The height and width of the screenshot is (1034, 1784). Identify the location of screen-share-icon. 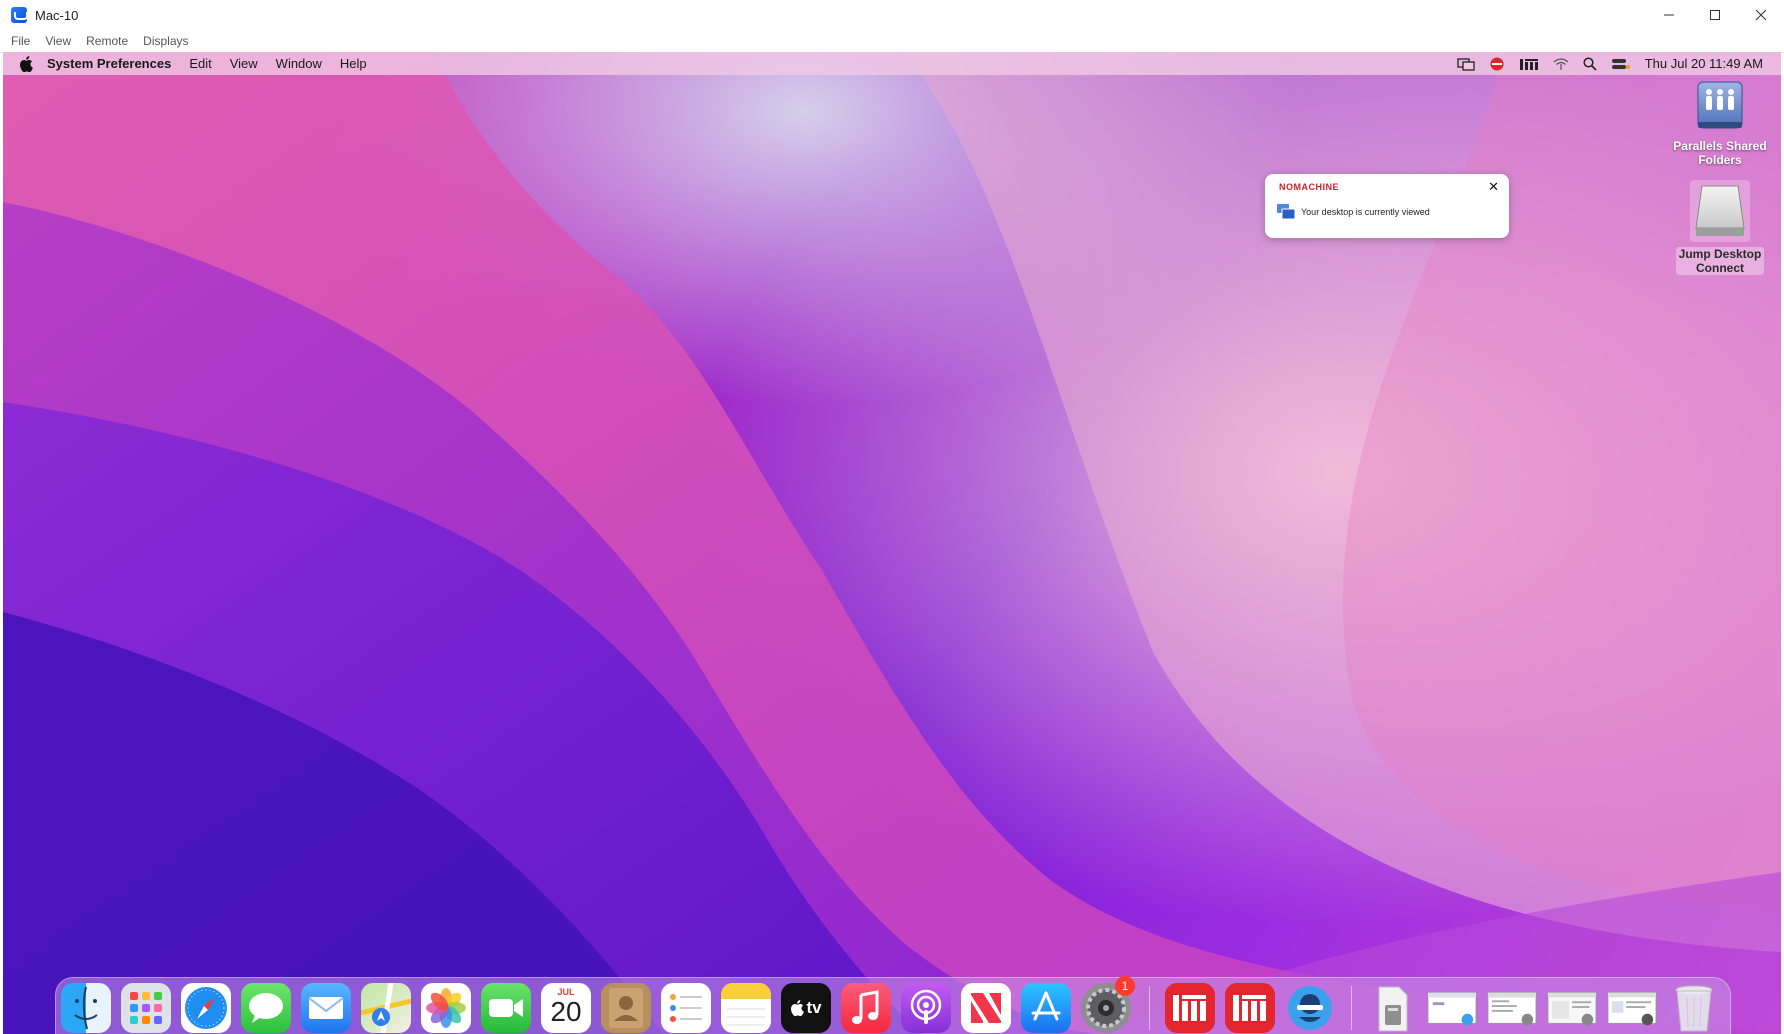
(1286, 211).